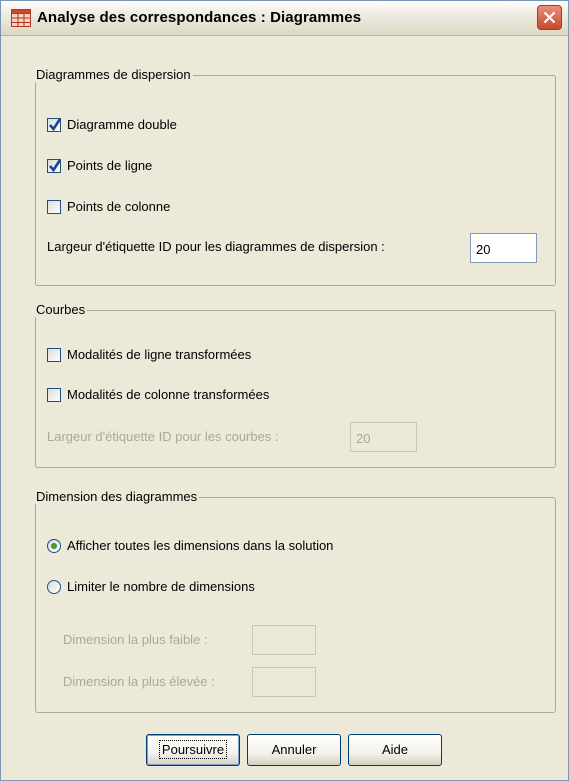 This screenshot has width=569, height=781. What do you see at coordinates (383, 437) in the screenshot?
I see `curves-id-width-input: 20` at bounding box center [383, 437].